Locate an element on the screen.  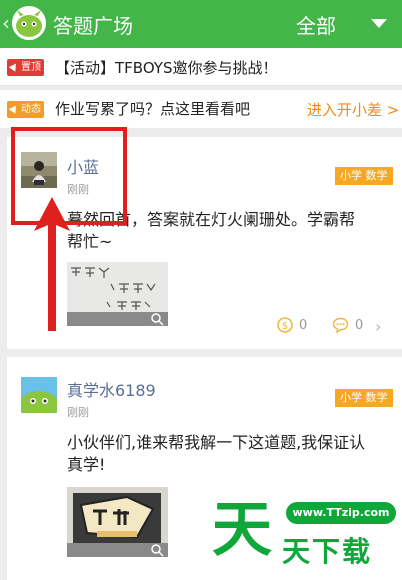
math-worksheet-image-icon is located at coordinates (117, 294).